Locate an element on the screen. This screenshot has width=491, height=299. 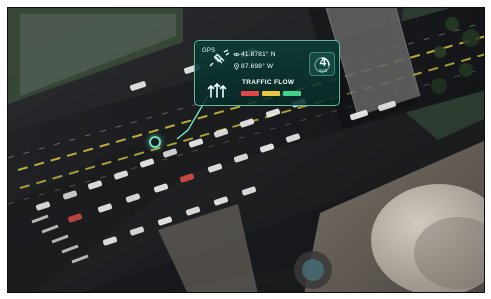
lanes-arrows-icon is located at coordinates (217, 90).